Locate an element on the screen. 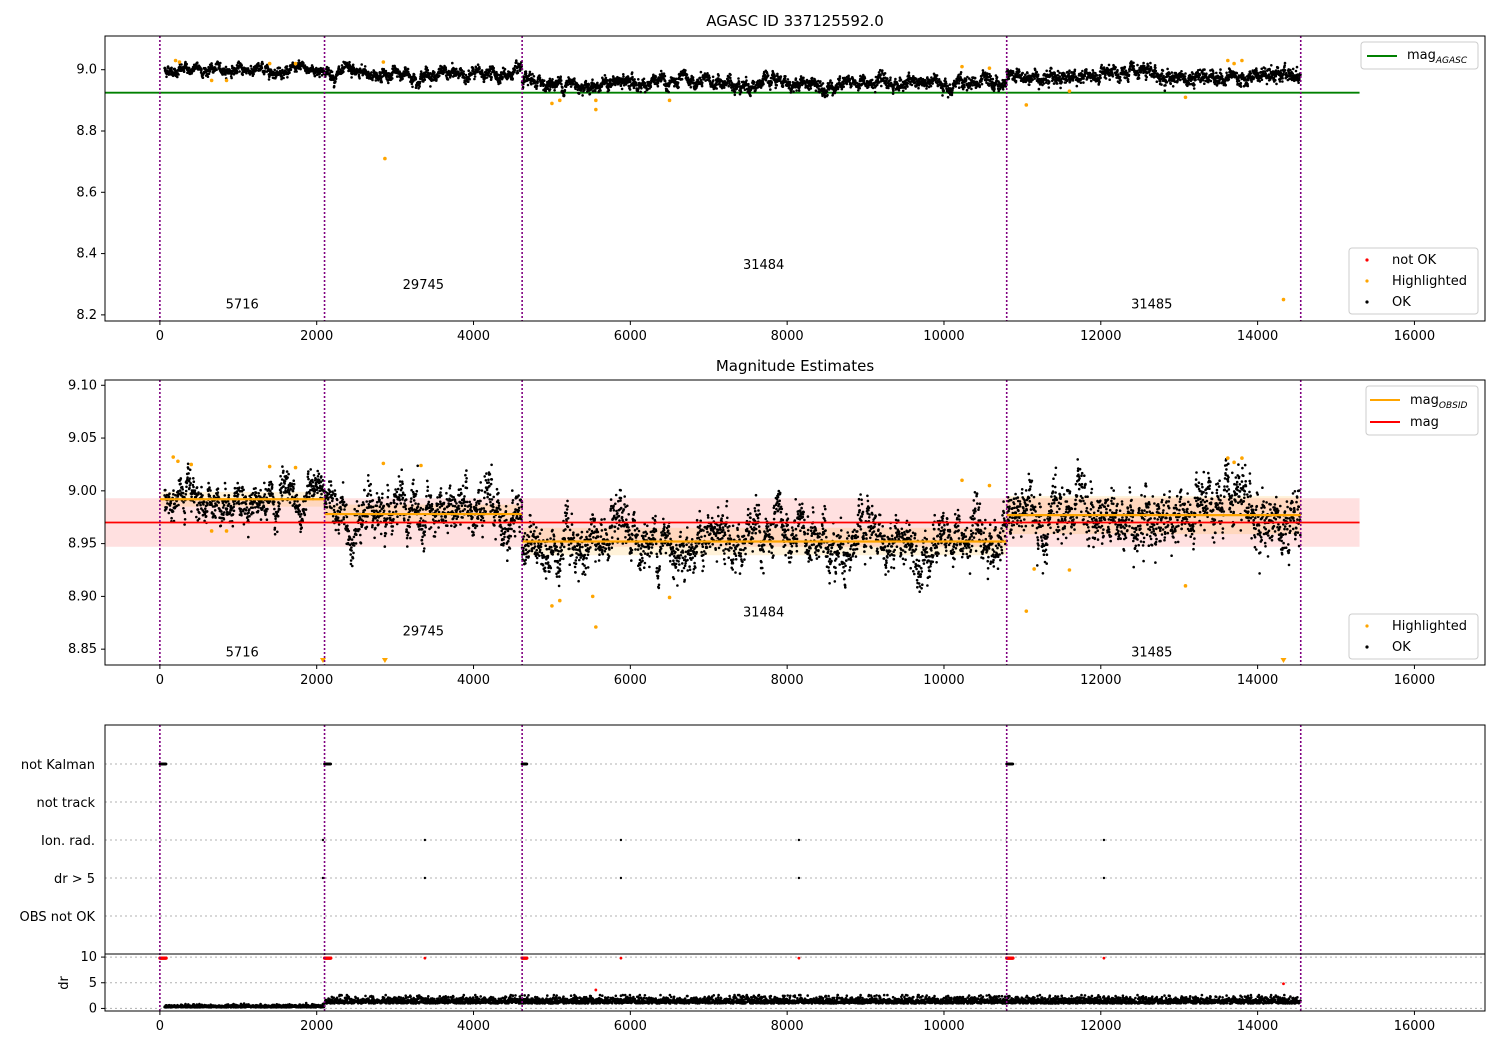 The height and width of the screenshot is (1050, 1500). x-tick-label: 0 is located at coordinates (160, 336).